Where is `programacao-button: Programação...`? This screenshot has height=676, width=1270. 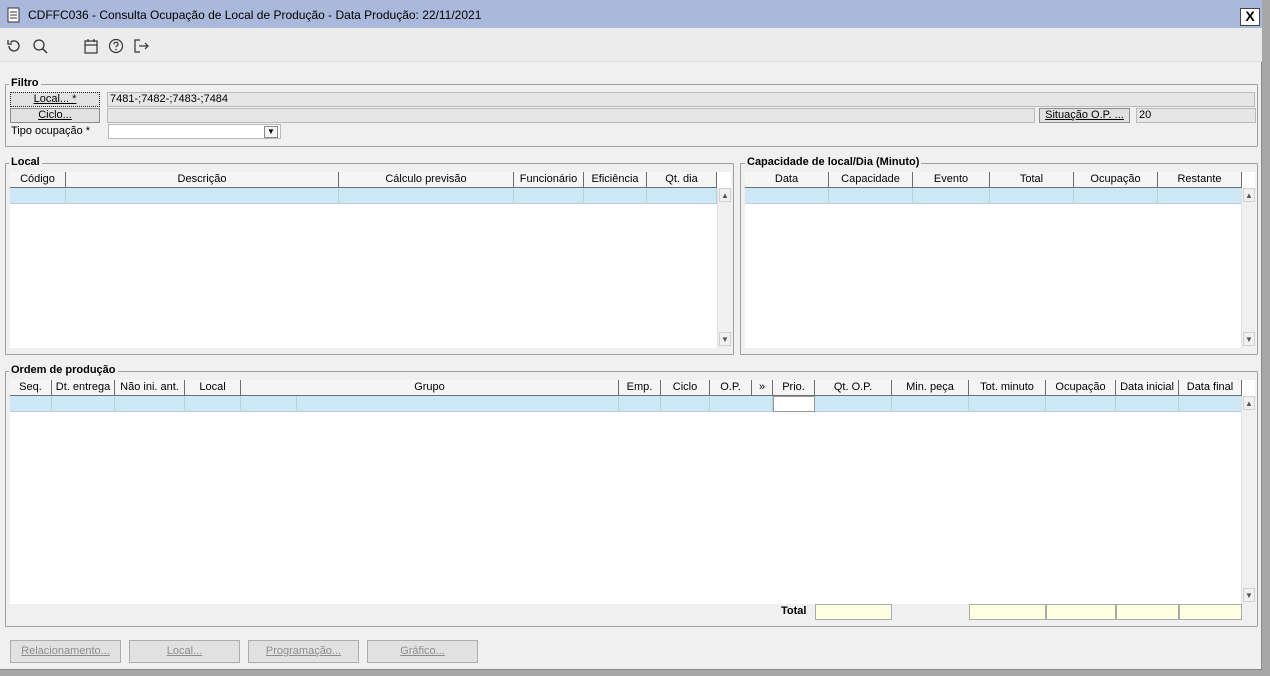
programacao-button: Programação... is located at coordinates (303, 651).